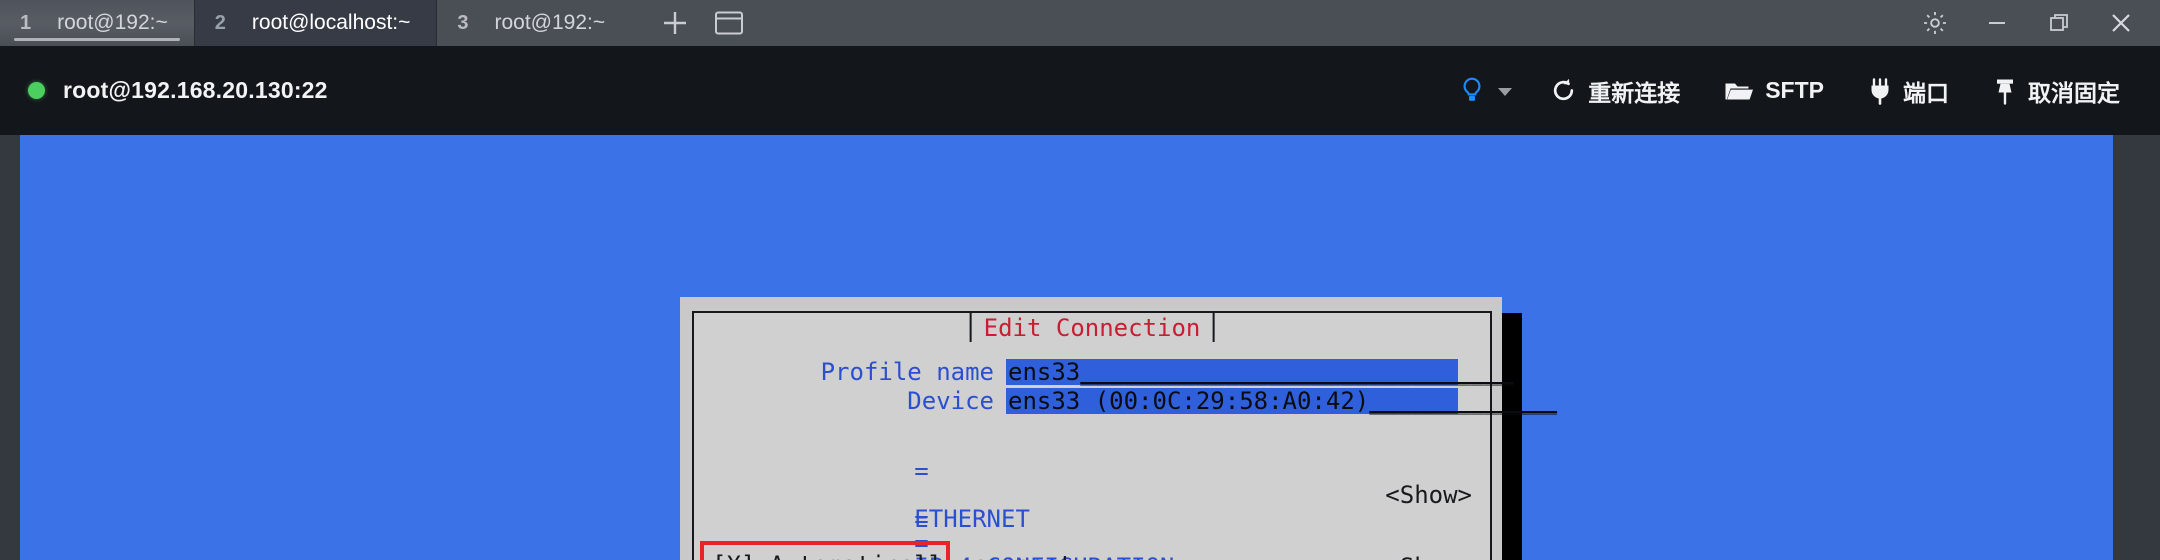 Image resolution: width=2160 pixels, height=560 pixels. Describe the element at coordinates (1327, 23) in the screenshot. I see `tab-bar-spacer` at that location.